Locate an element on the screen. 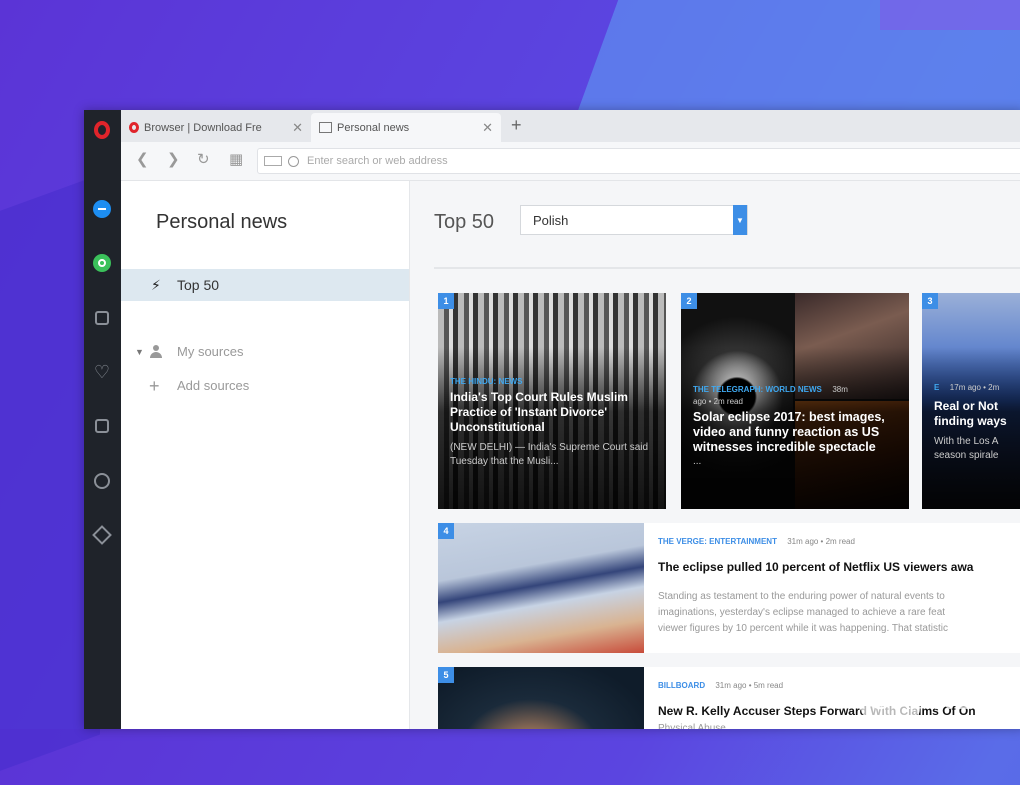  news-age: 38m is located at coordinates (840, 389).